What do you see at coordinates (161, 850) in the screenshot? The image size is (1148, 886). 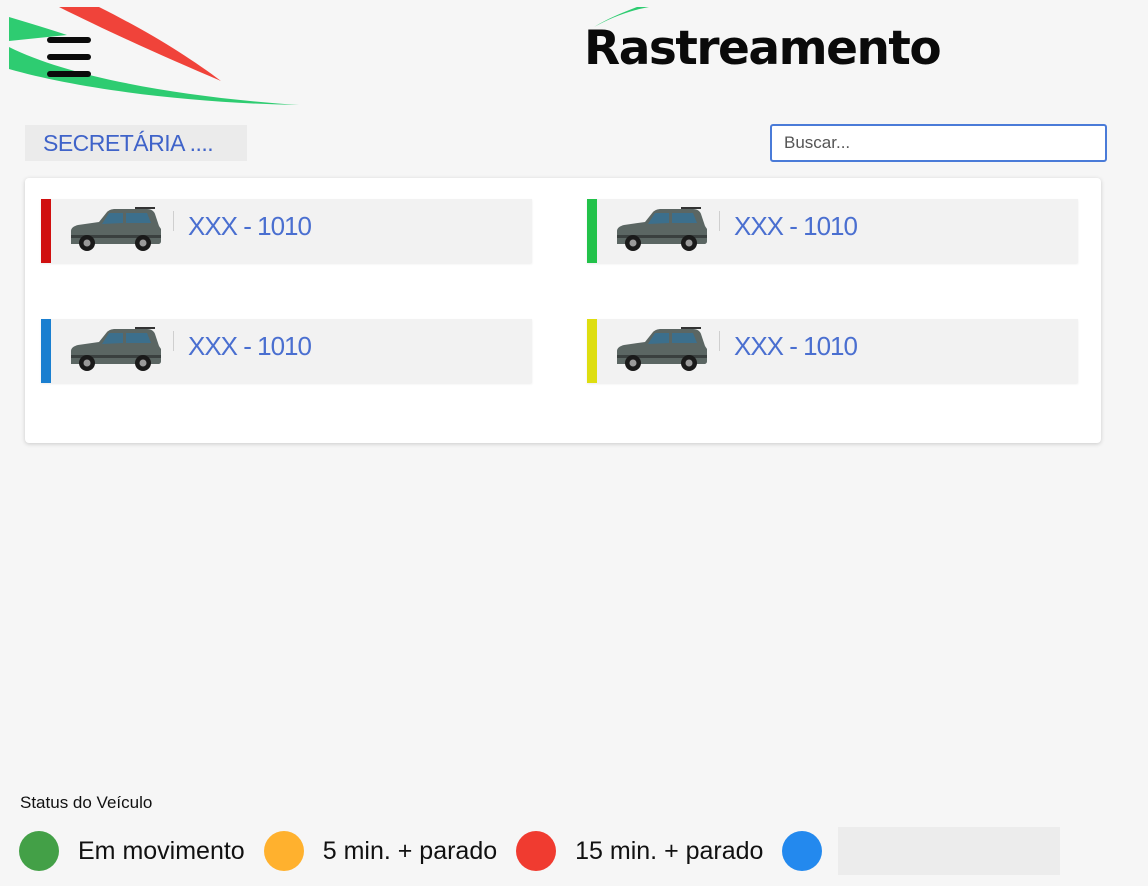 I see `legend-label-moving: Em movimento` at bounding box center [161, 850].